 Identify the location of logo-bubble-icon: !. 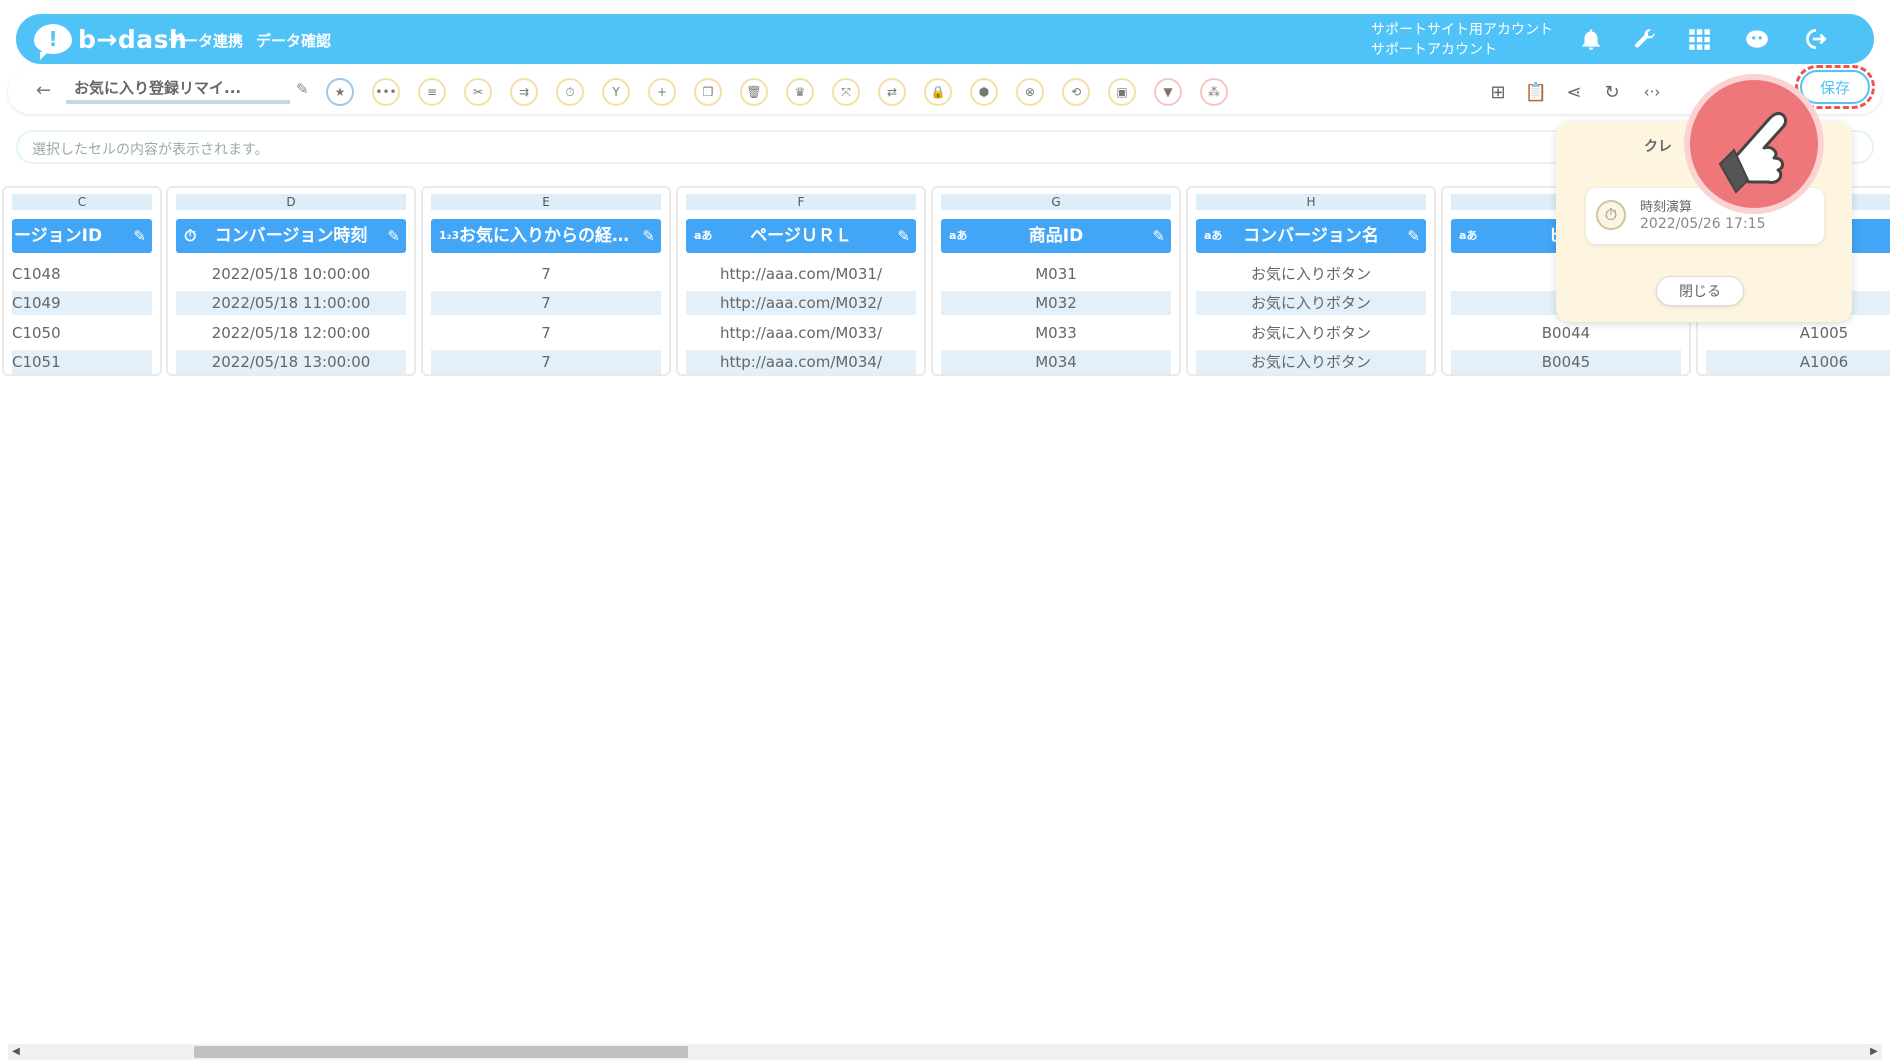
(53, 42).